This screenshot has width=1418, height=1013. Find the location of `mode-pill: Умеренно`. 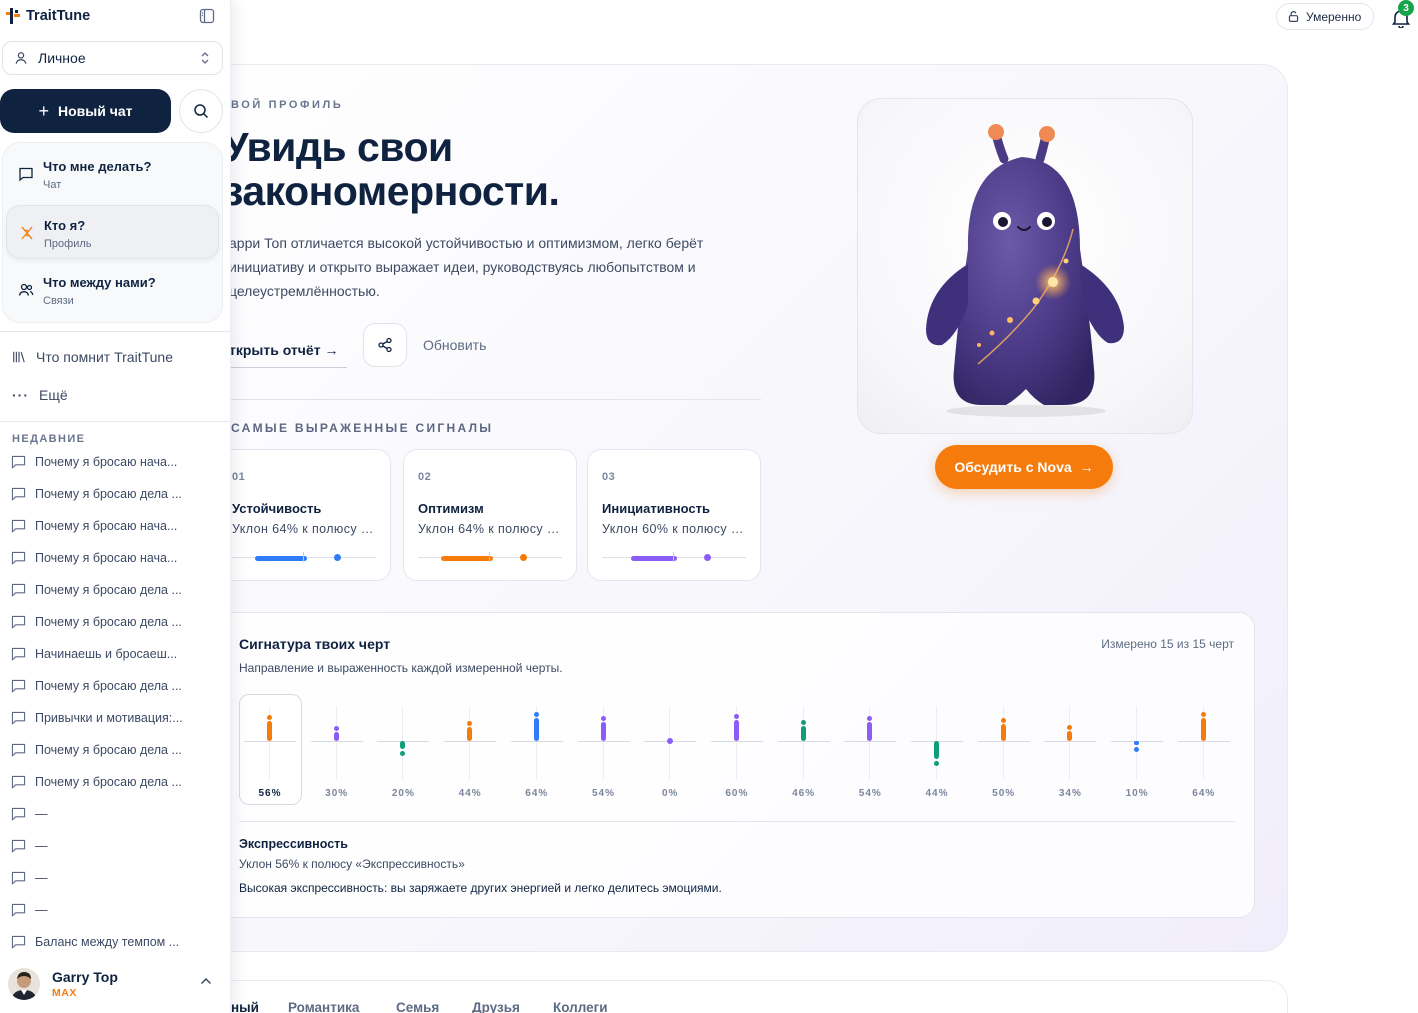

mode-pill: Умеренно is located at coordinates (1325, 16).